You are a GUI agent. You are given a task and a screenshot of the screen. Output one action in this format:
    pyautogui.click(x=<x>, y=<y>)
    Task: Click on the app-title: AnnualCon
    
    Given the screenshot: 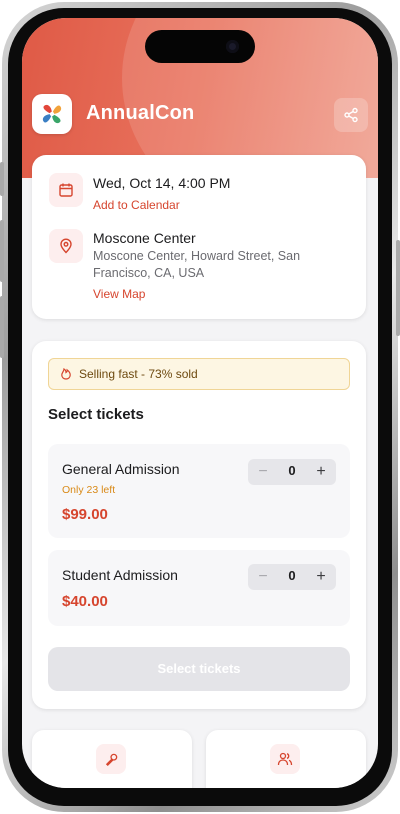 What is the action you would take?
    pyautogui.click(x=140, y=113)
    